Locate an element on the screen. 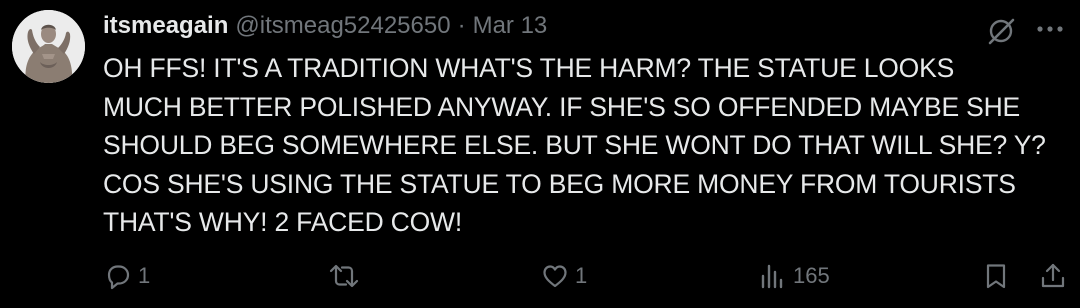 The image size is (1080, 308). bookmark-icon is located at coordinates (996, 276).